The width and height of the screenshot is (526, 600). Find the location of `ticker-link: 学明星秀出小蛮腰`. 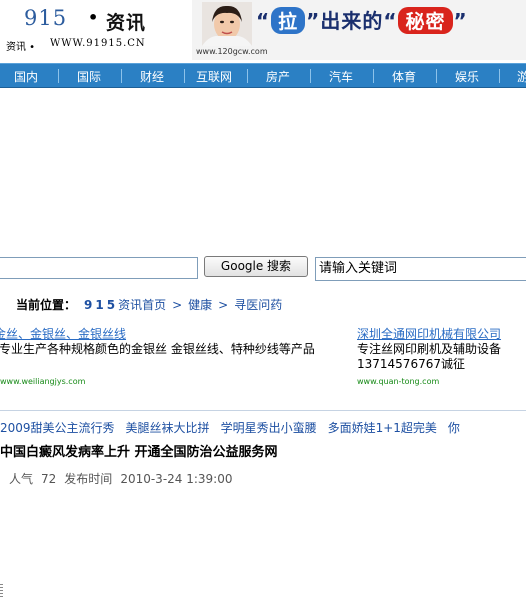

ticker-link: 学明星秀出小蛮腰 is located at coordinates (269, 428).